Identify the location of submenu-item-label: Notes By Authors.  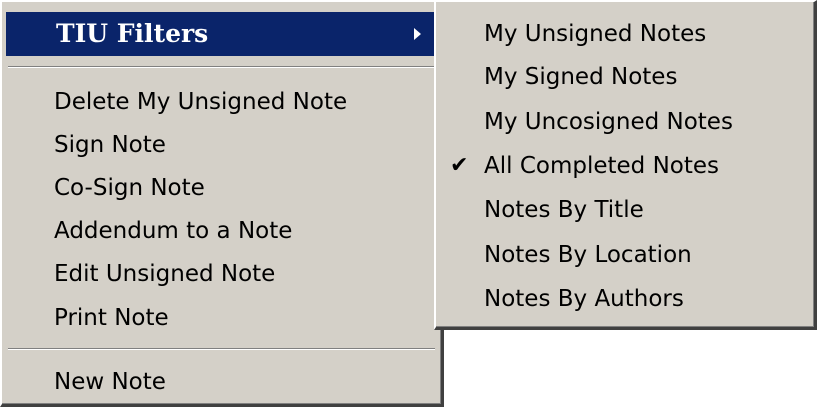
(584, 299).